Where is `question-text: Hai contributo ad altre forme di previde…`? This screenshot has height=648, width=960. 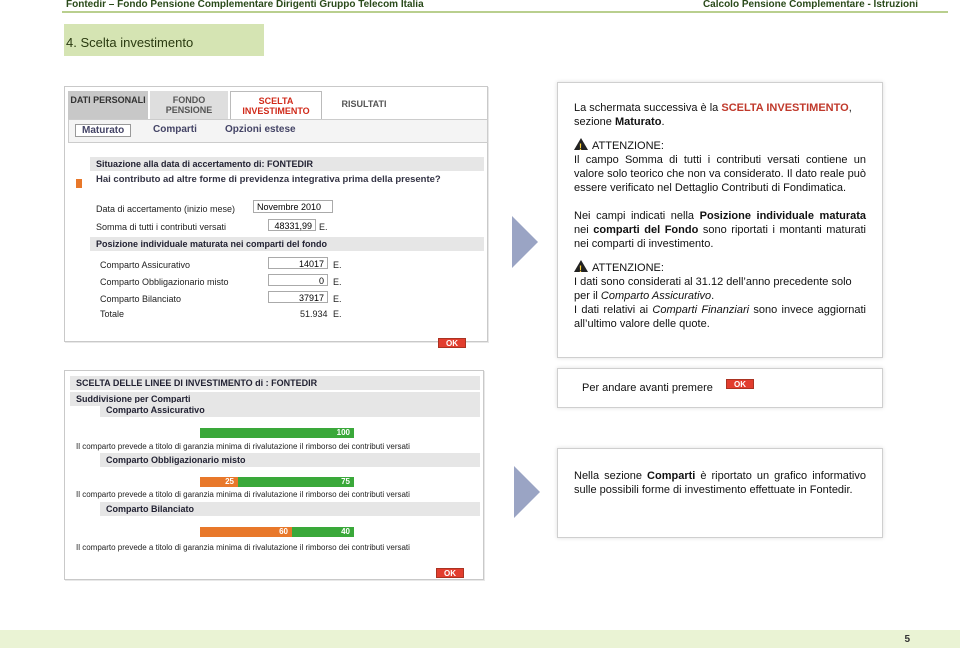
question-text: Hai contributo ad altre forme di previde… is located at coordinates (268, 179).